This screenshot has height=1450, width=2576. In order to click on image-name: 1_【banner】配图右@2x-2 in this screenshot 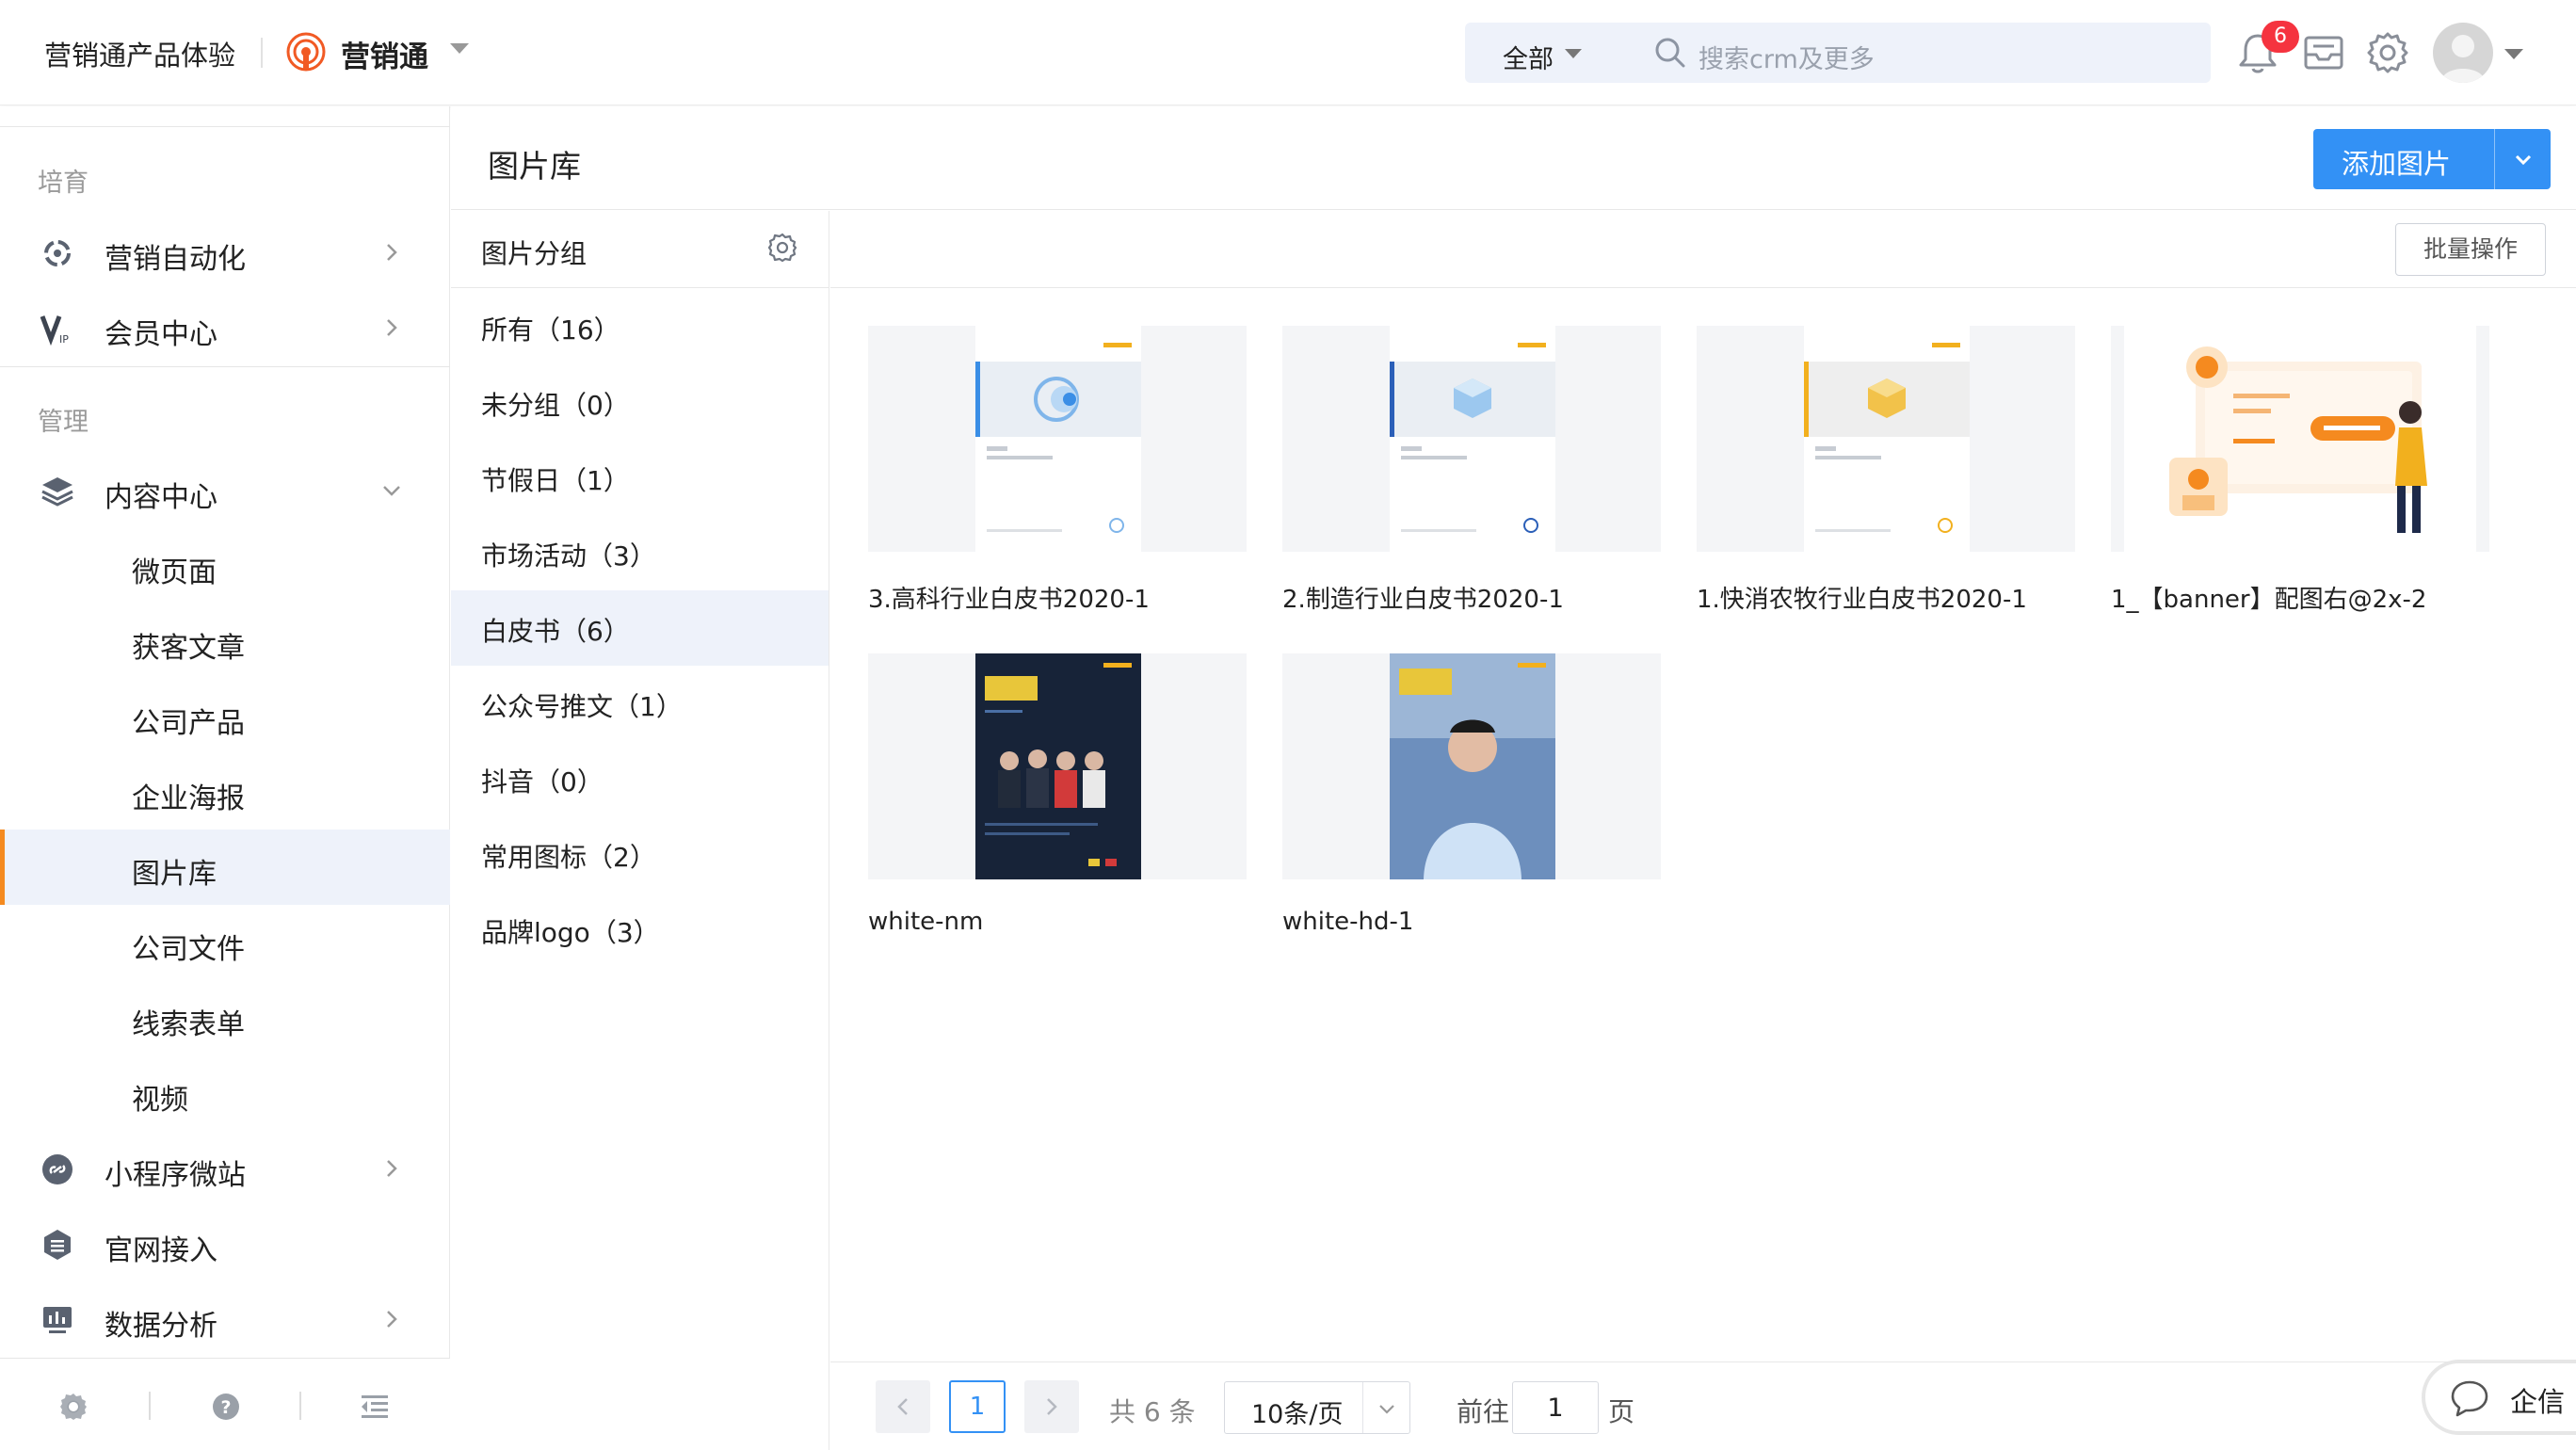, I will do `click(2269, 600)`.